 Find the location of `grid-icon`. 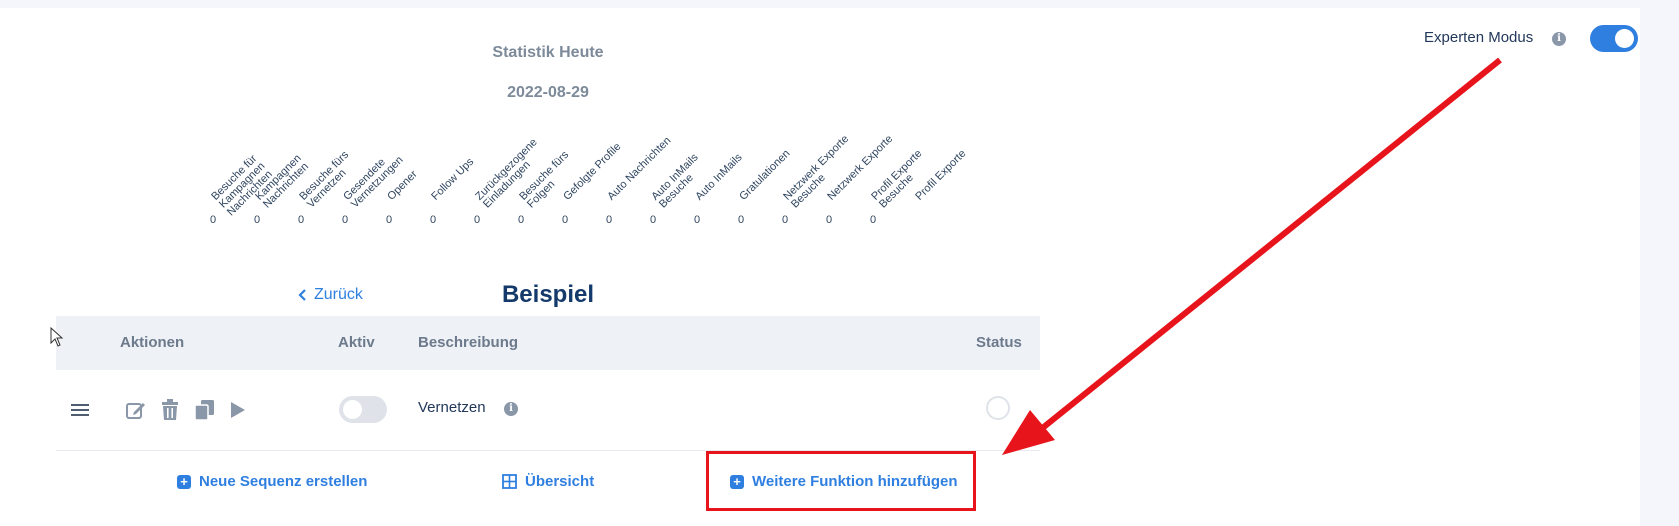

grid-icon is located at coordinates (509, 481).